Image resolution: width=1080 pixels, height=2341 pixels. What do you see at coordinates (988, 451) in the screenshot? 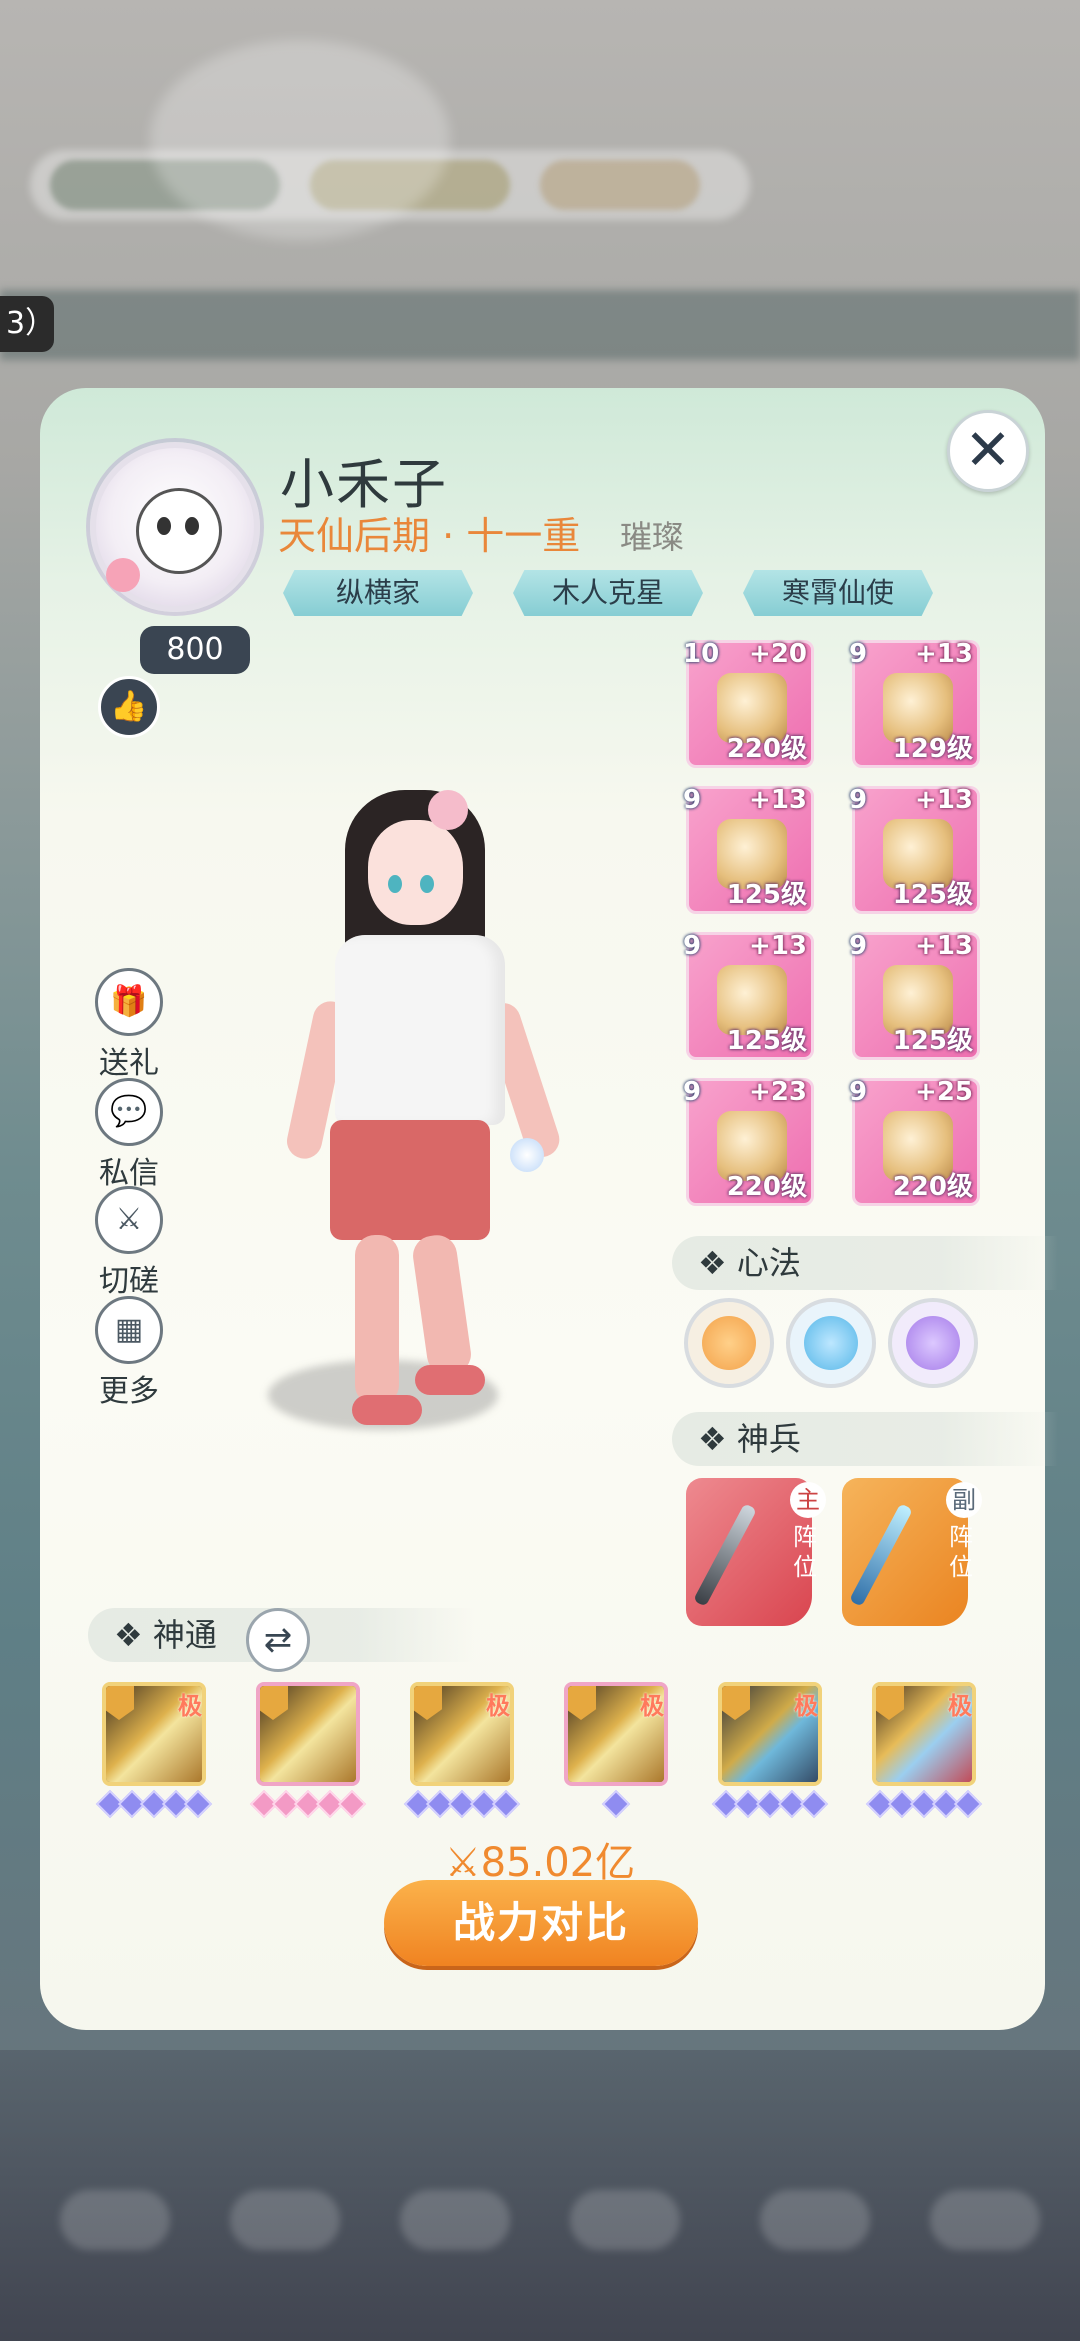
I see `close-button: ✕` at bounding box center [988, 451].